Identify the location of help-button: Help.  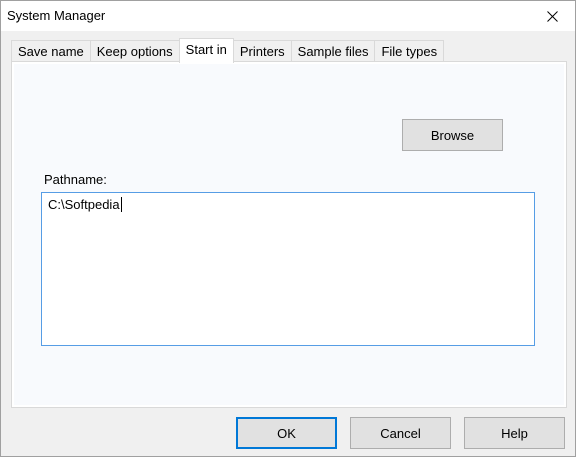
(514, 433).